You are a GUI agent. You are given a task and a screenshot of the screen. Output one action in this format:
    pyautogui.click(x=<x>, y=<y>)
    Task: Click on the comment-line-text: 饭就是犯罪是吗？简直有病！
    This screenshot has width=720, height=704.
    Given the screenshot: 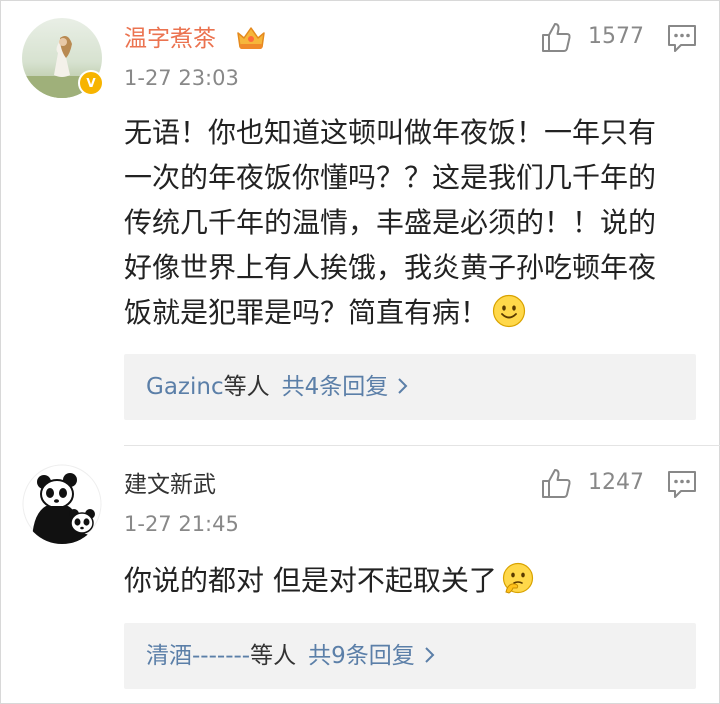 What is the action you would take?
    pyautogui.click(x=306, y=312)
    